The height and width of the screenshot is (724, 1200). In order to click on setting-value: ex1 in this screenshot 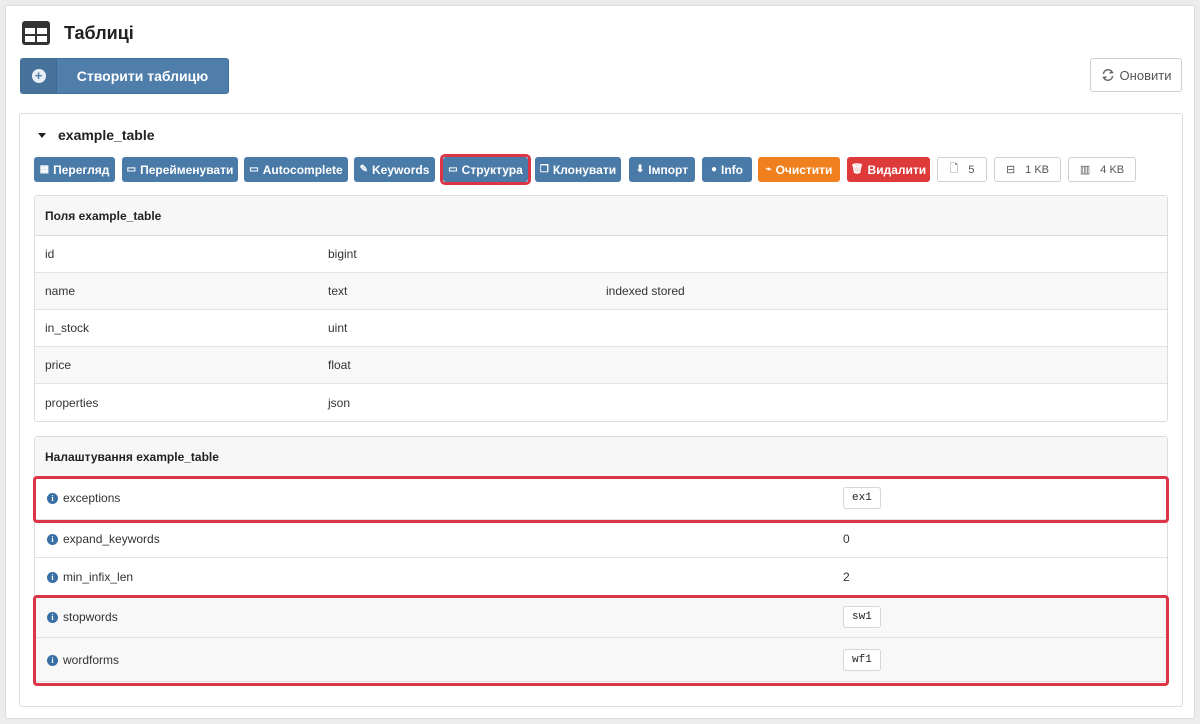, I will do `click(862, 498)`.